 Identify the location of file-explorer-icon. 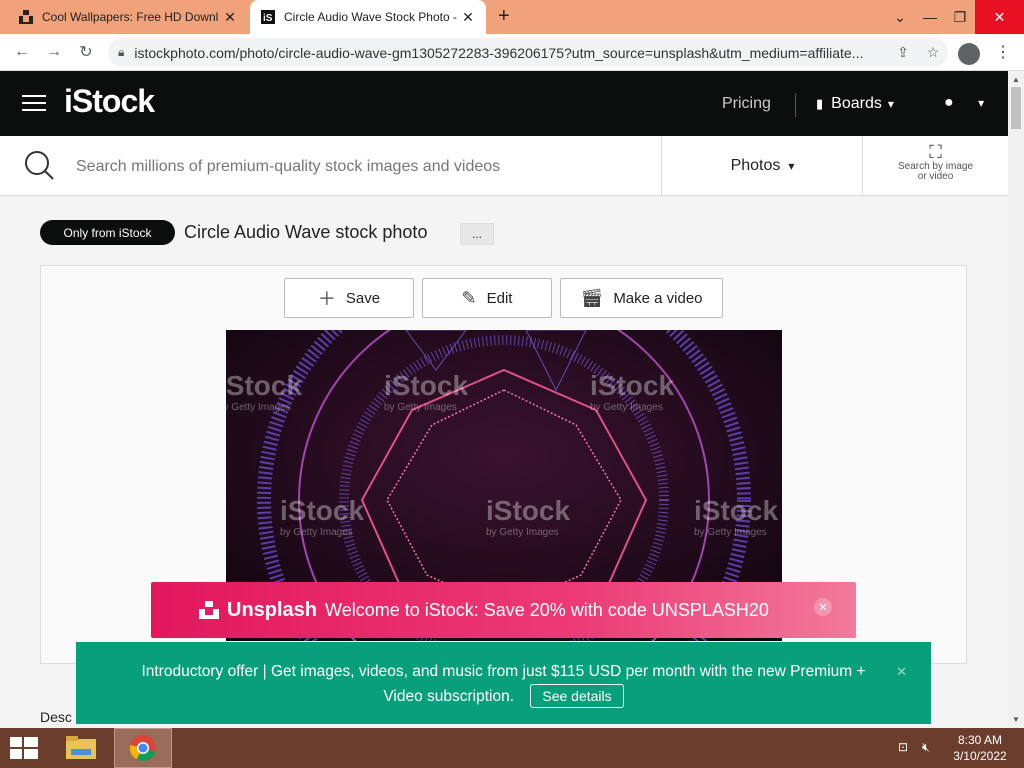
(81, 748).